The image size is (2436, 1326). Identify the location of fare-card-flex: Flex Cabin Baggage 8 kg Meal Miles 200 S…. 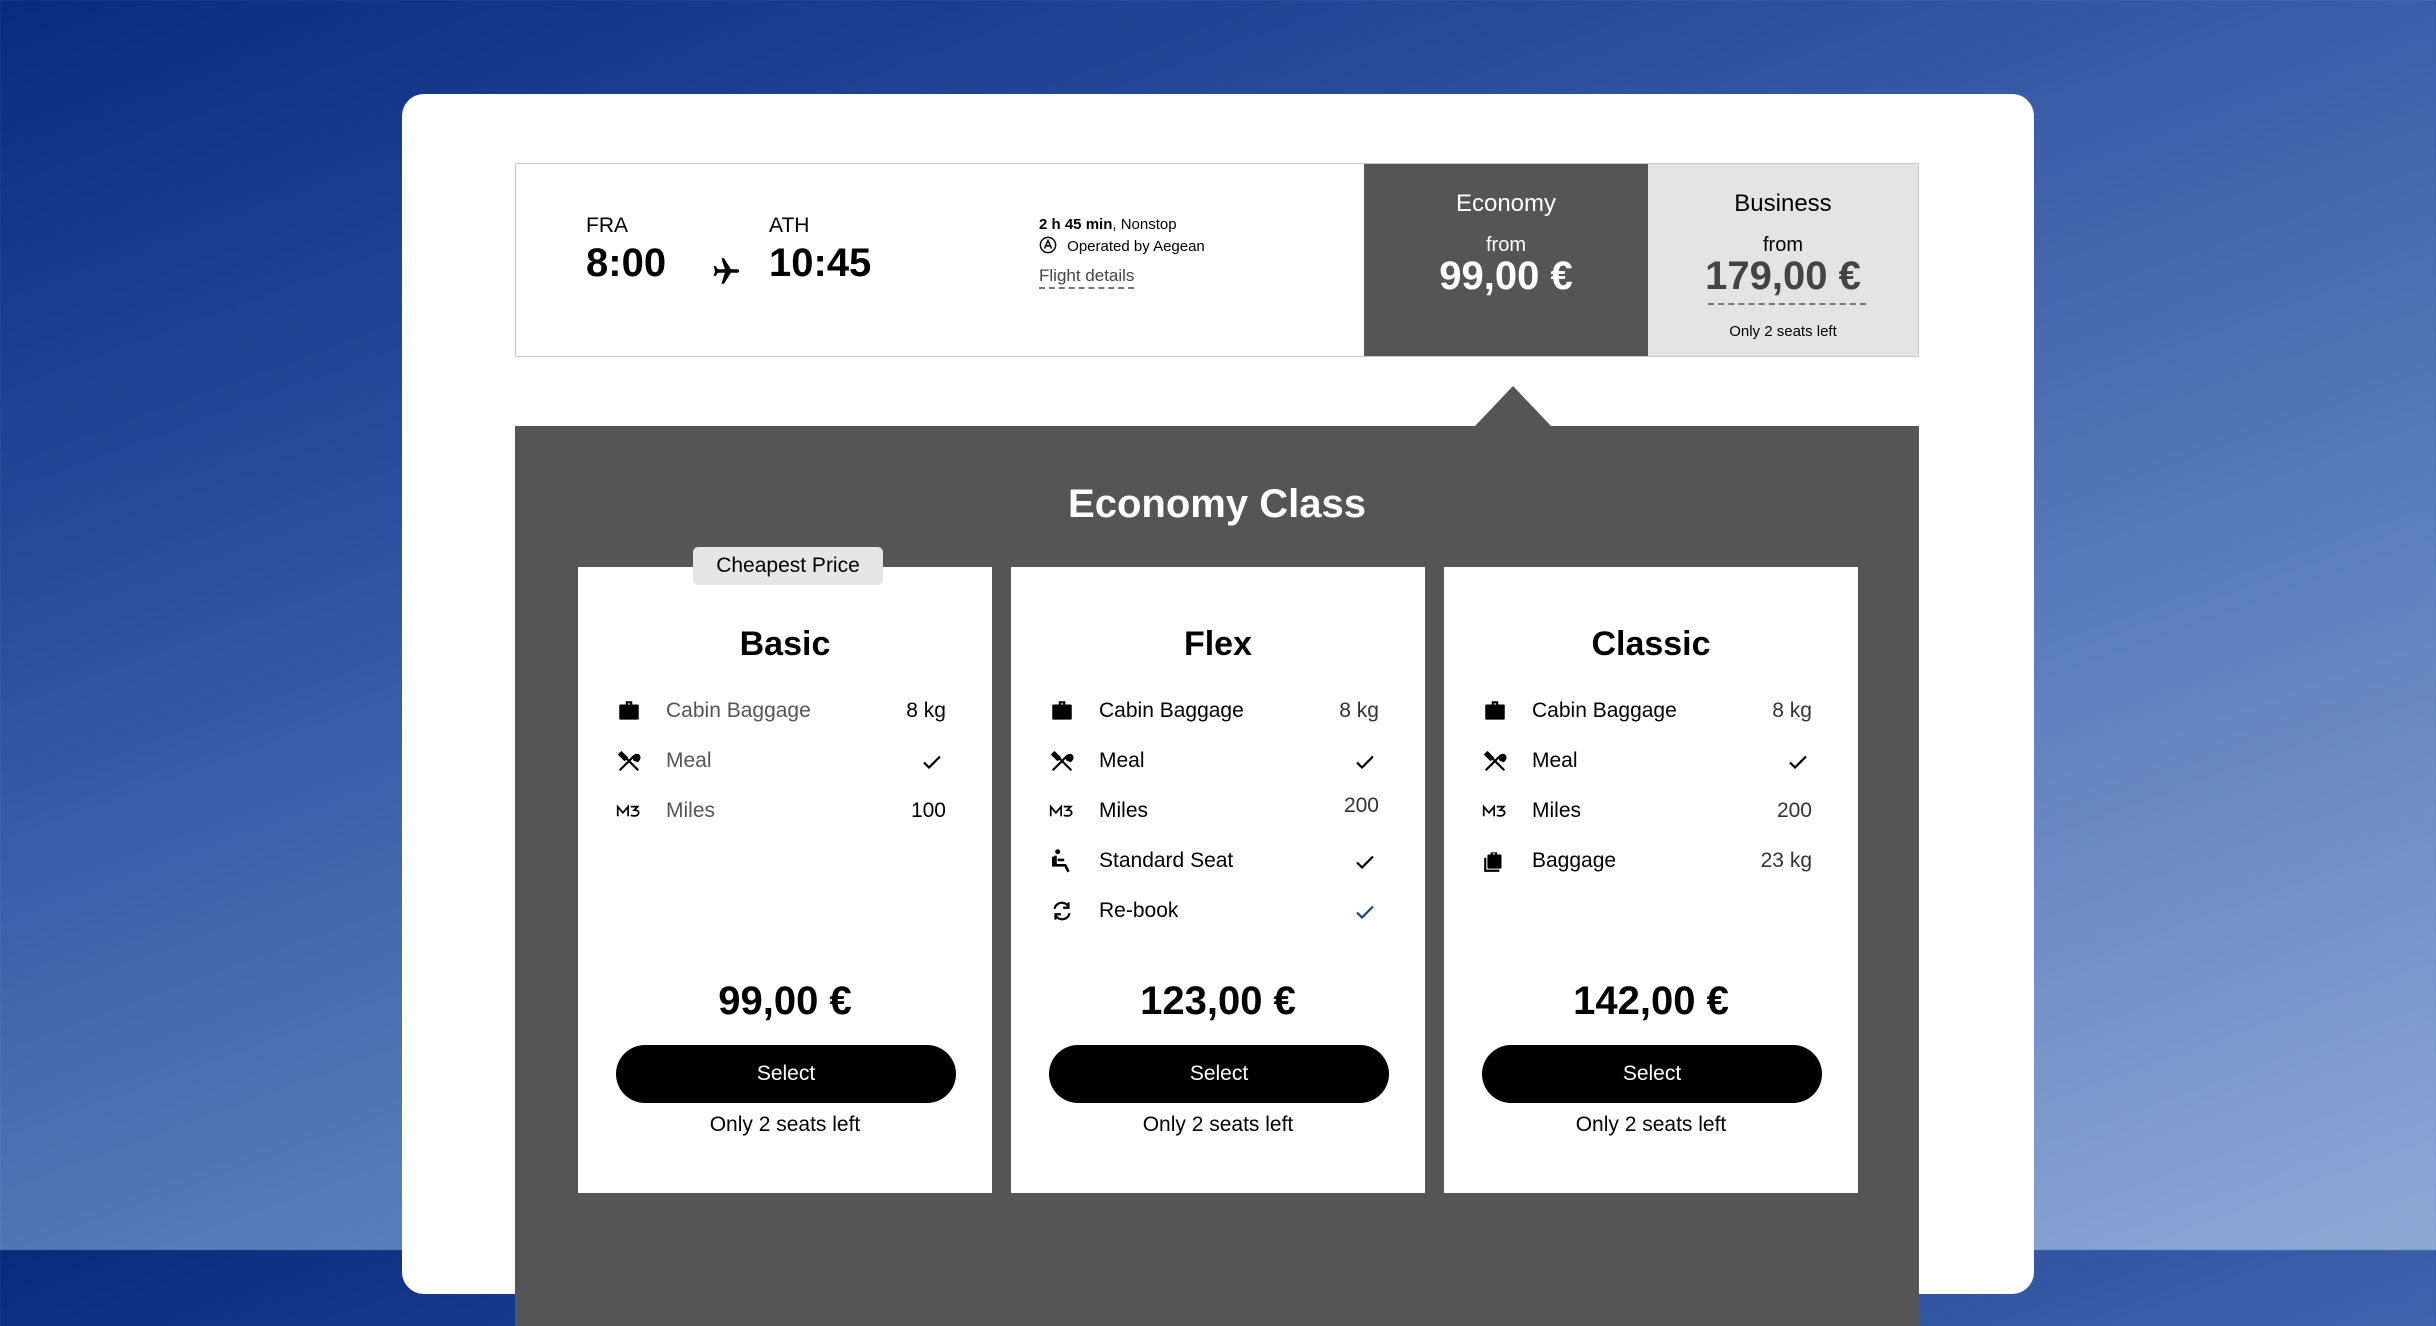
(1218, 880).